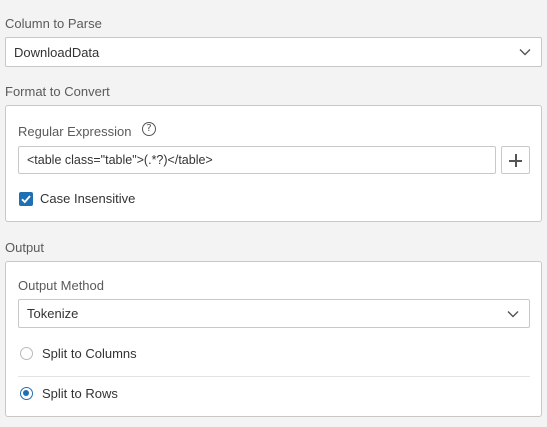  What do you see at coordinates (25, 247) in the screenshot?
I see `output-title: Output` at bounding box center [25, 247].